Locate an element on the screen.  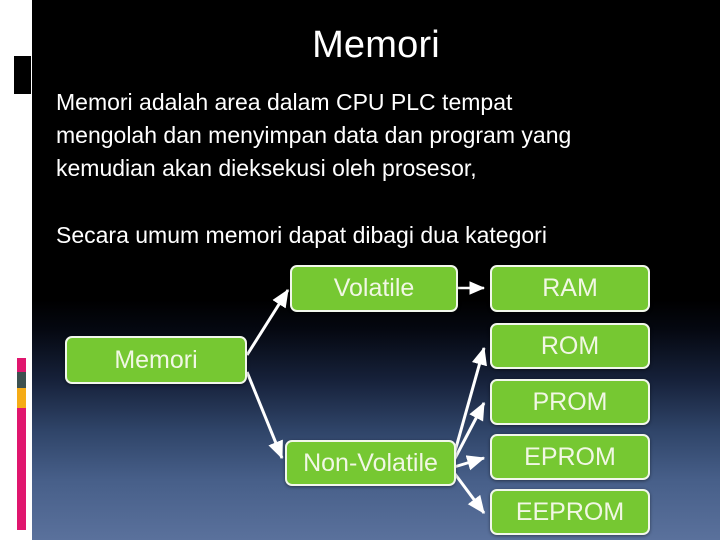
link-nonvolatile-to-eeprom is located at coordinates (468, 491).